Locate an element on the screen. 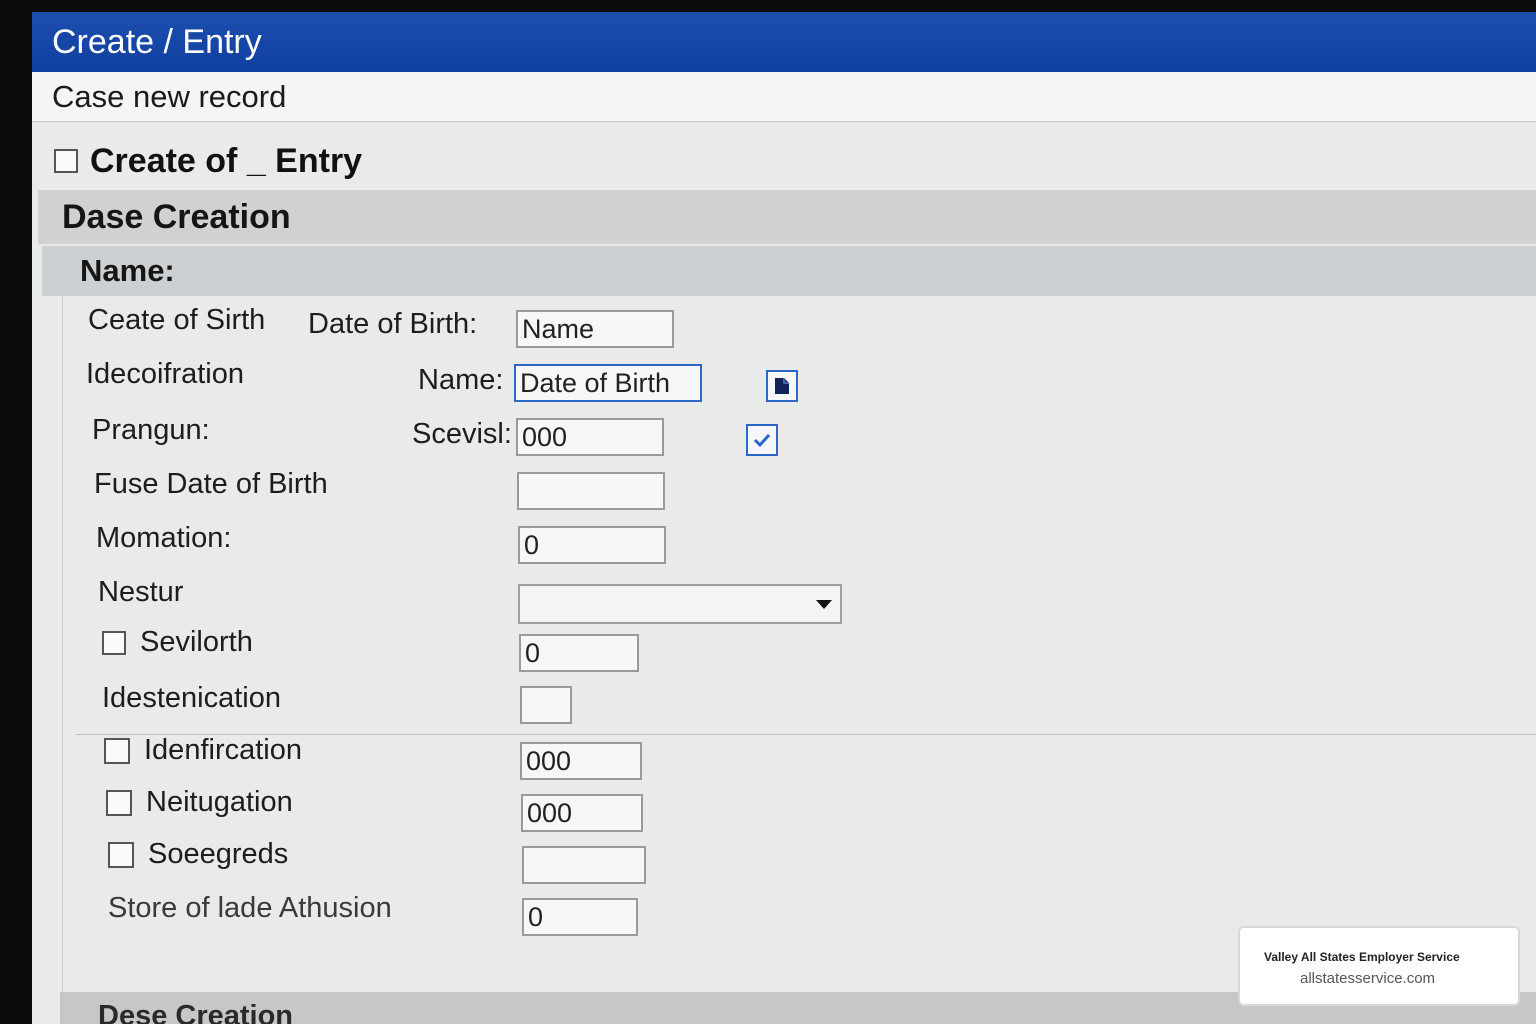 This screenshot has width=1536, height=1024. soeegreds-input is located at coordinates (584, 865).